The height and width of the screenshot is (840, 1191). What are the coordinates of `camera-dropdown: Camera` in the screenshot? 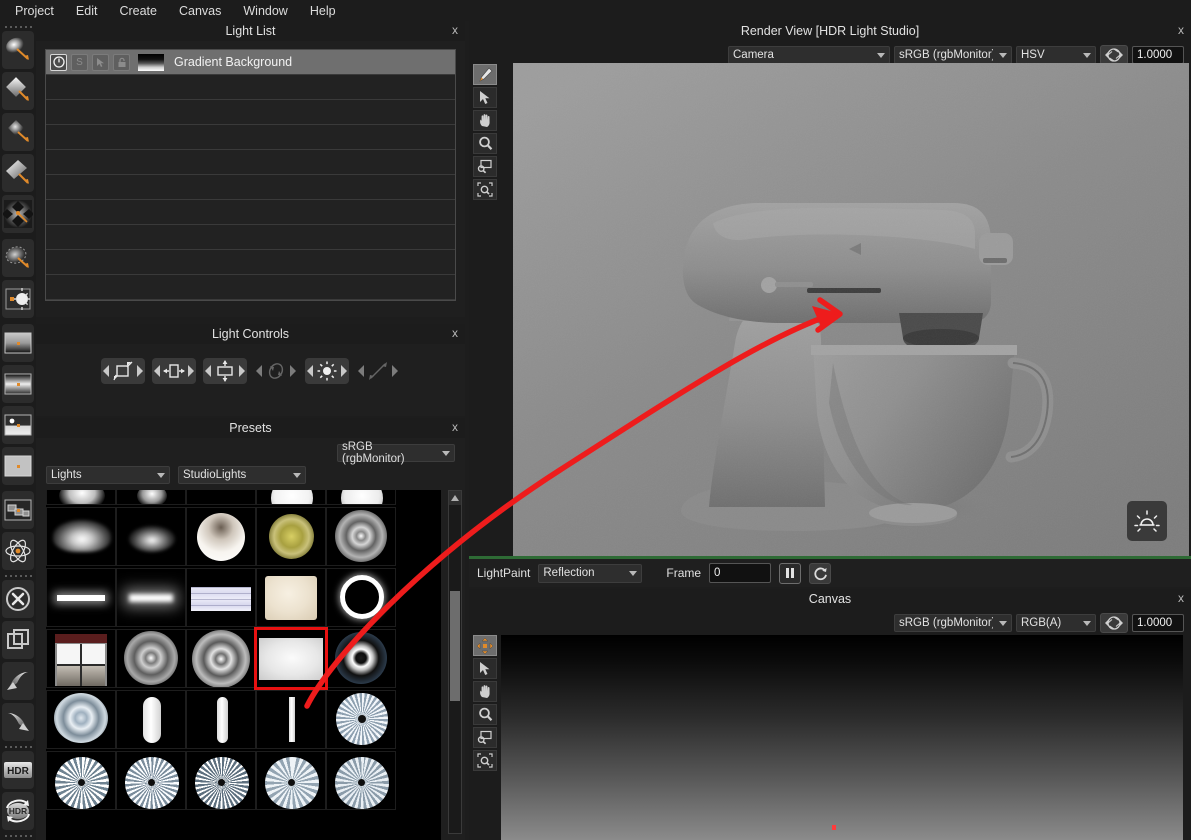 It's located at (809, 55).